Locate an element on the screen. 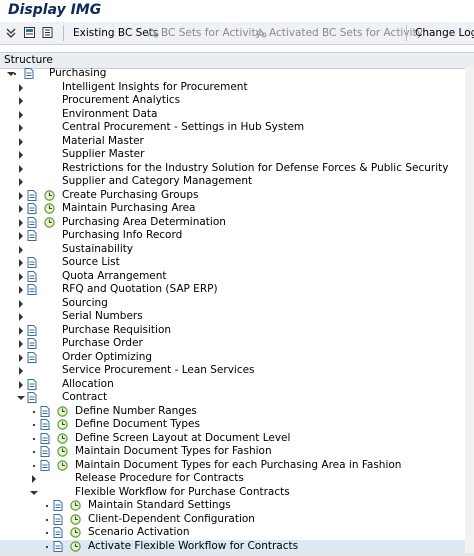  tree-row: Material Master is located at coordinates (237, 142).